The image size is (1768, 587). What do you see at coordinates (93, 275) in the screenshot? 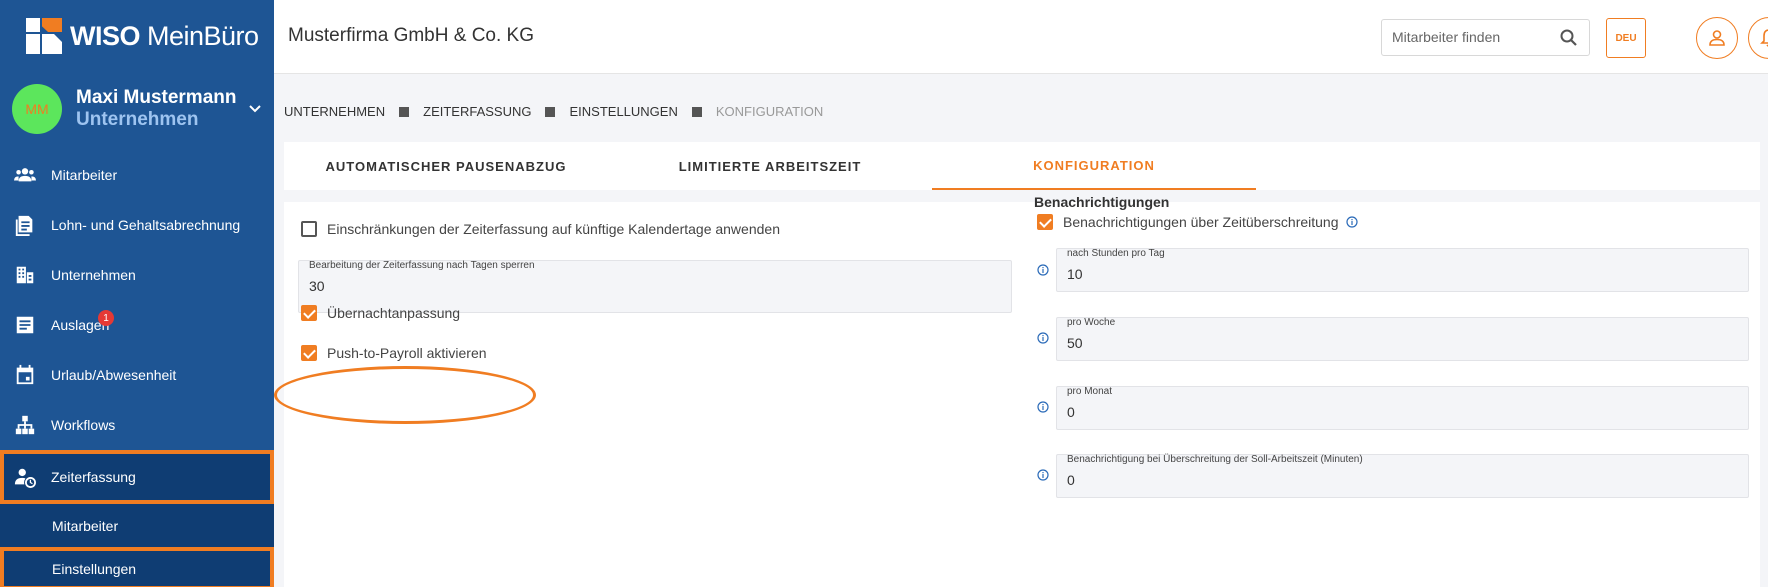
I see `sidebar-item-label: Unternehmen` at bounding box center [93, 275].